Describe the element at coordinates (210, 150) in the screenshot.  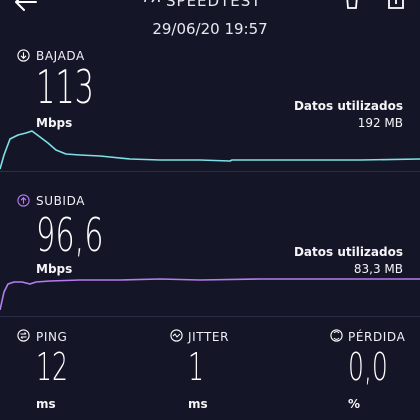
I see `download-speed-graph` at that location.